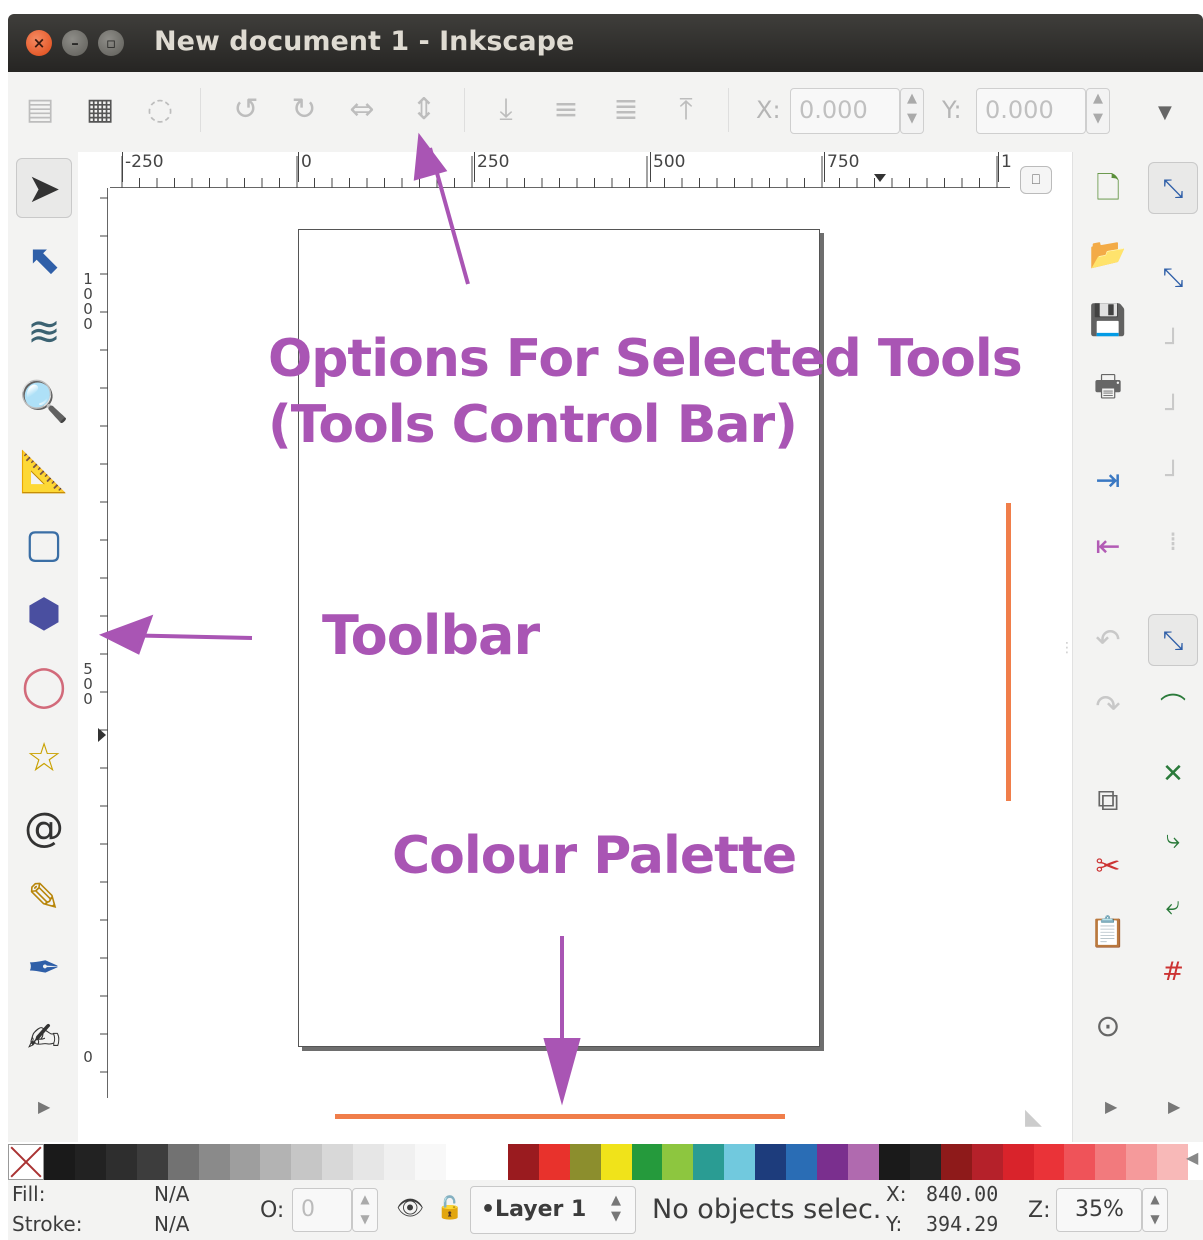 The width and height of the screenshot is (1203, 1240). I want to click on snap-bbox-centers-icon: ⁞, so click(1173, 542).